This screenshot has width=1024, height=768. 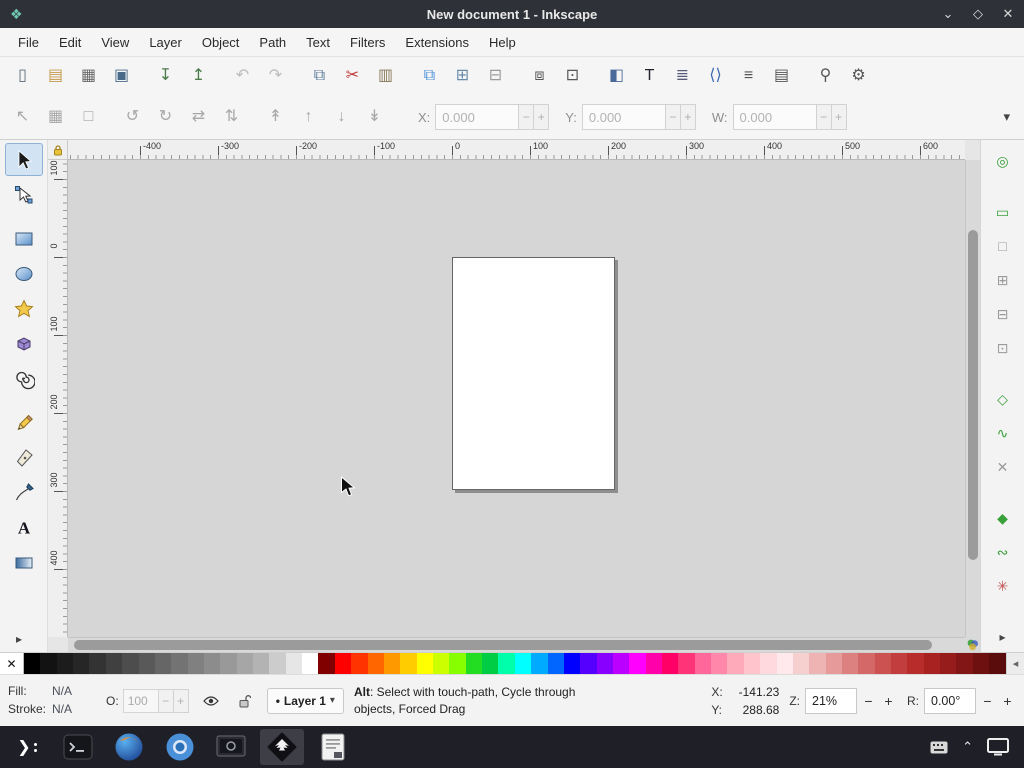 I want to click on select-all-button: ↖, so click(x=22, y=117).